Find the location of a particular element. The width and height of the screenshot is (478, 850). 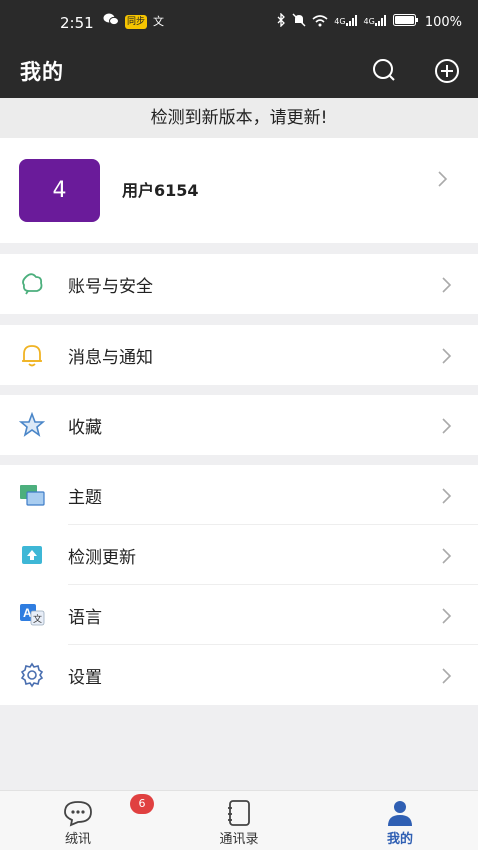

svg-text: 文 is located at coordinates (37, 619).